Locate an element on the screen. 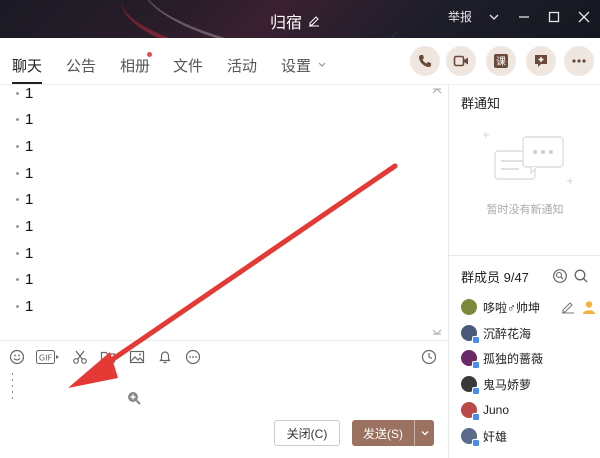  divider is located at coordinates (524, 255).